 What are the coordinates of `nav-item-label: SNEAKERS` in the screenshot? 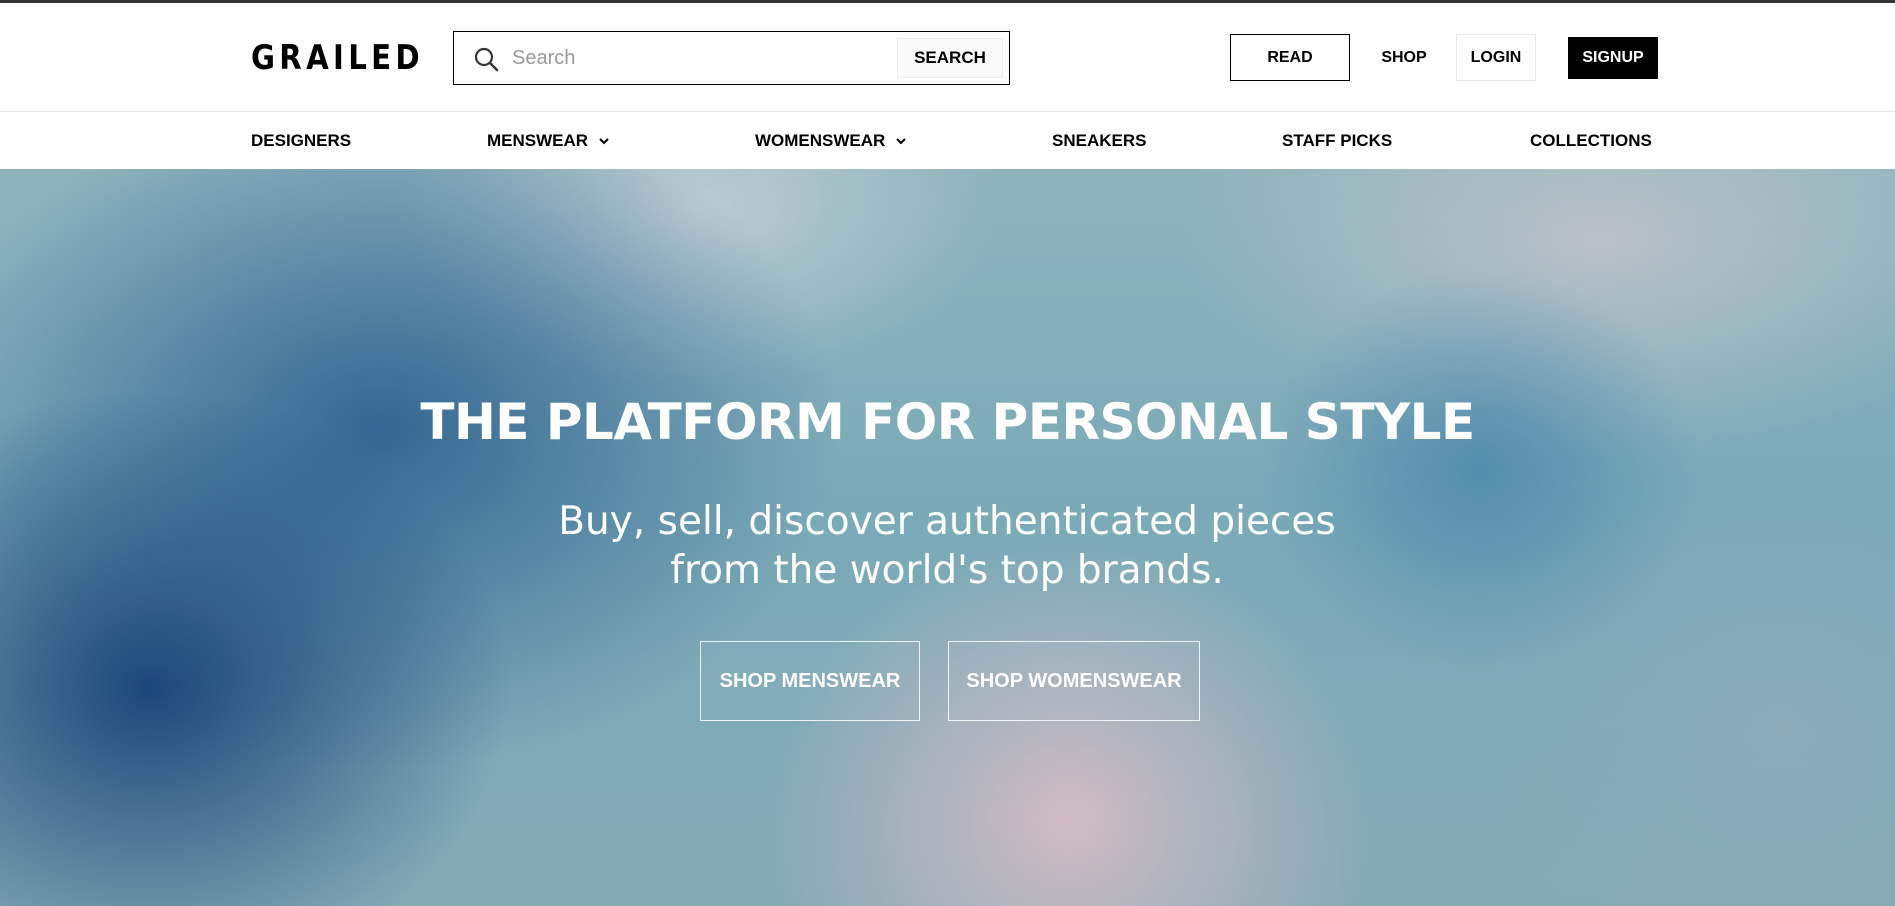 It's located at (1099, 140).